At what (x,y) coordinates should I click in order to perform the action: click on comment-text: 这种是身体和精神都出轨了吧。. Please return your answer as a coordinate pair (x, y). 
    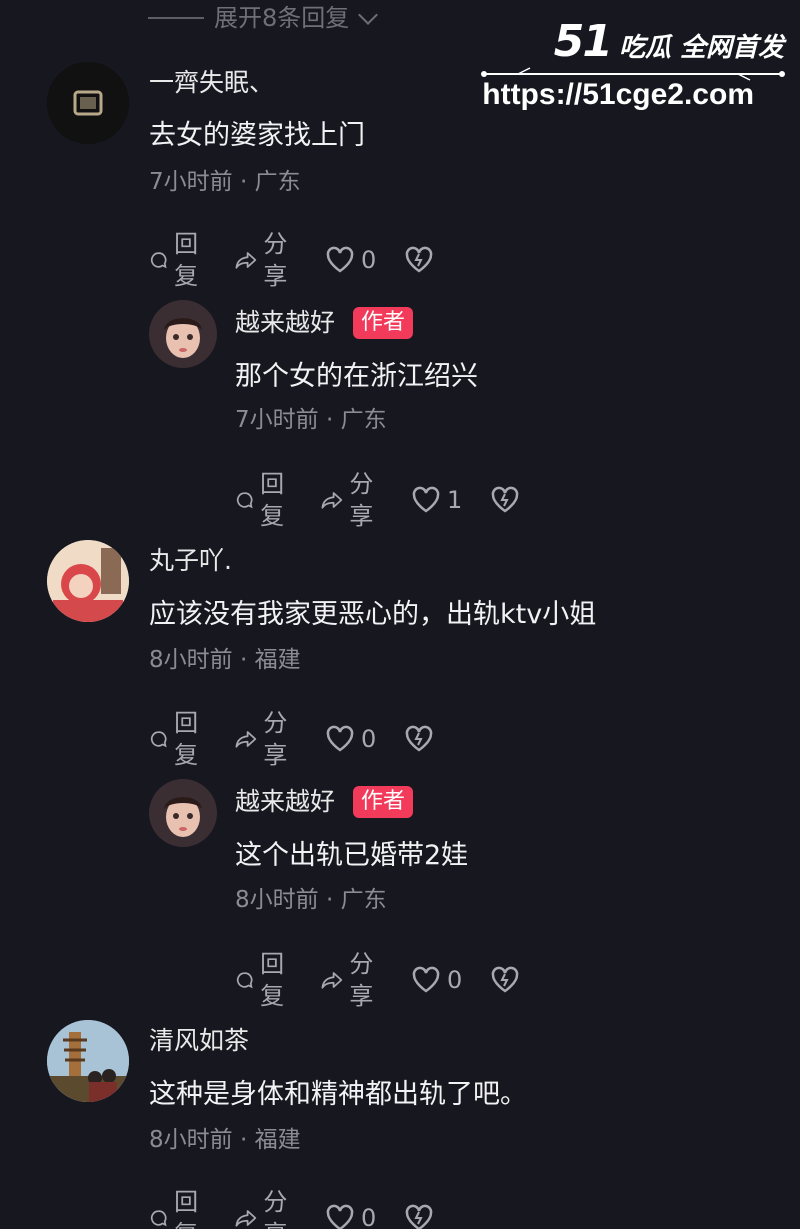
    Looking at the image, I should click on (338, 1095).